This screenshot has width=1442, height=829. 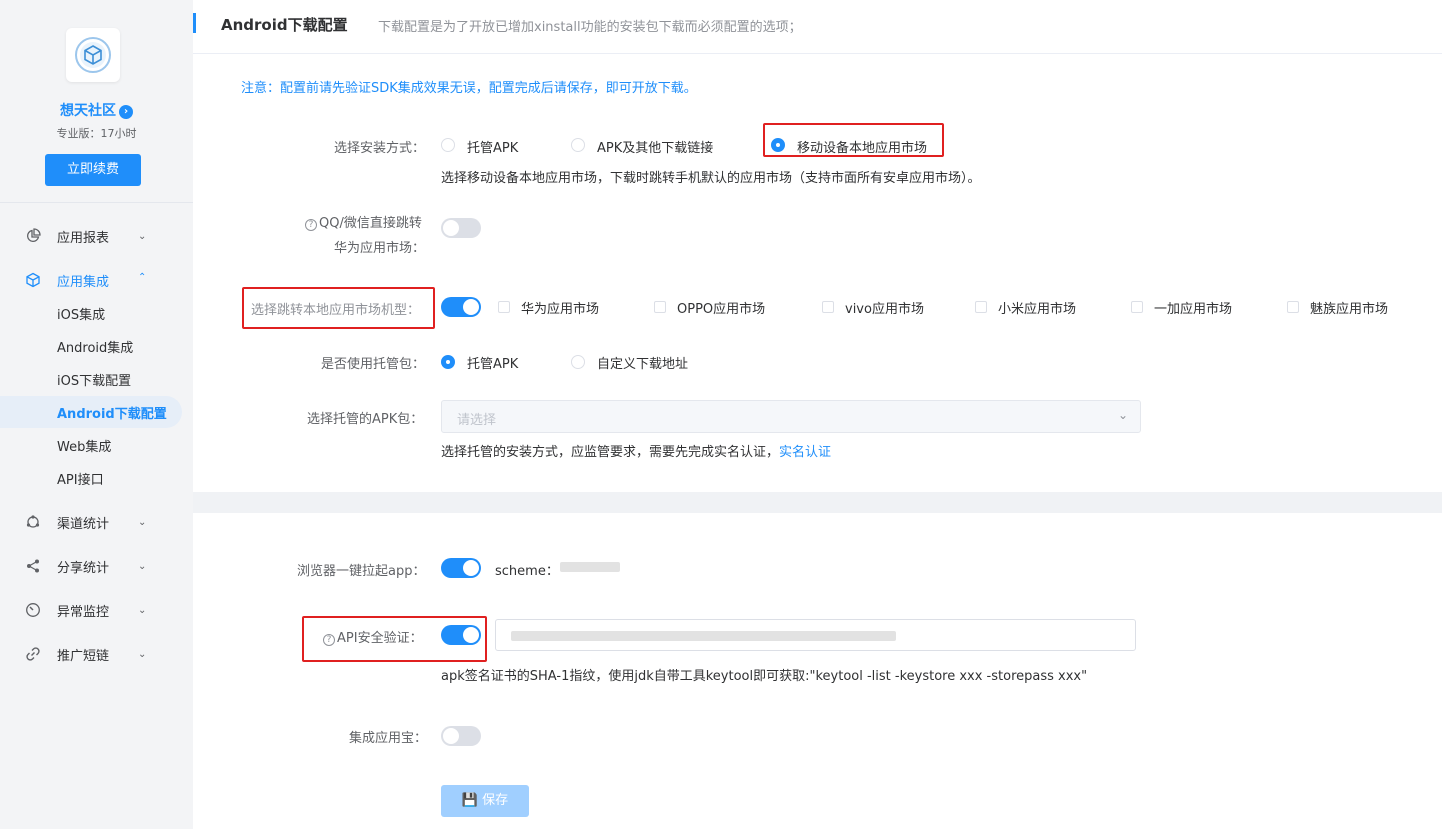 What do you see at coordinates (461, 228) in the screenshot?
I see `qq-jump-switch` at bounding box center [461, 228].